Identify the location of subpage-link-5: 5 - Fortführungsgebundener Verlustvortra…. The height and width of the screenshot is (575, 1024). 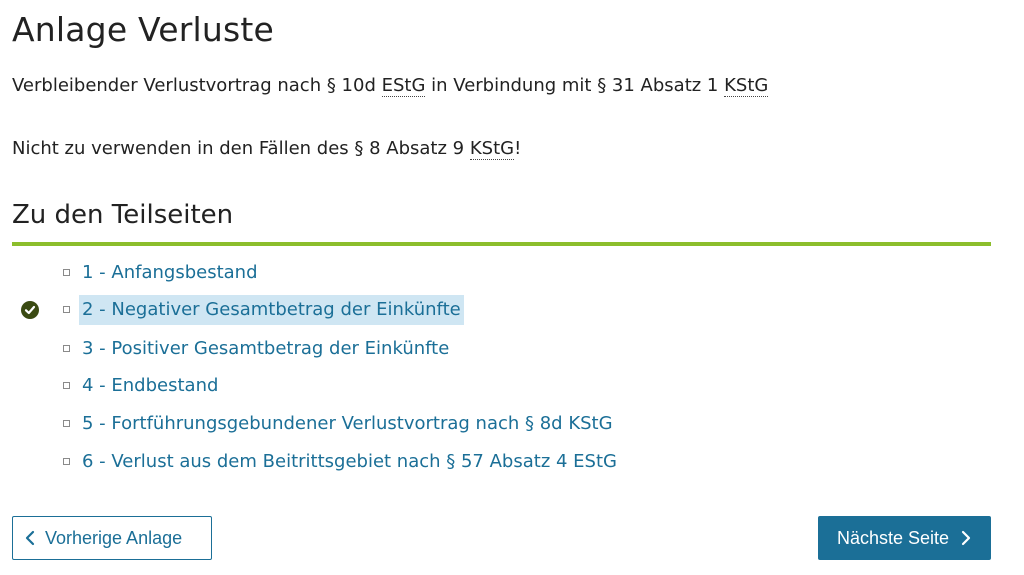
(347, 424).